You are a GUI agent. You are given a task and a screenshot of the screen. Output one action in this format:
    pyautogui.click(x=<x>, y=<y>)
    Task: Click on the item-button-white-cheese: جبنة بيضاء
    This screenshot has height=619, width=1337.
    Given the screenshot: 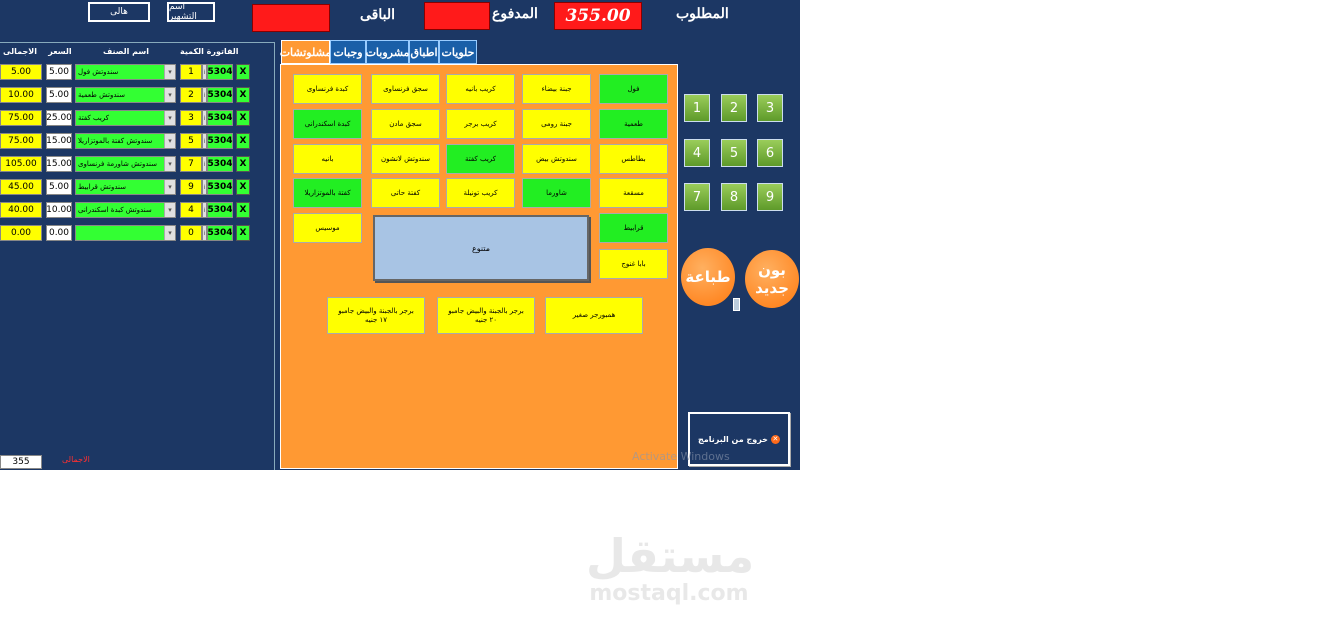 What is the action you would take?
    pyautogui.click(x=556, y=89)
    